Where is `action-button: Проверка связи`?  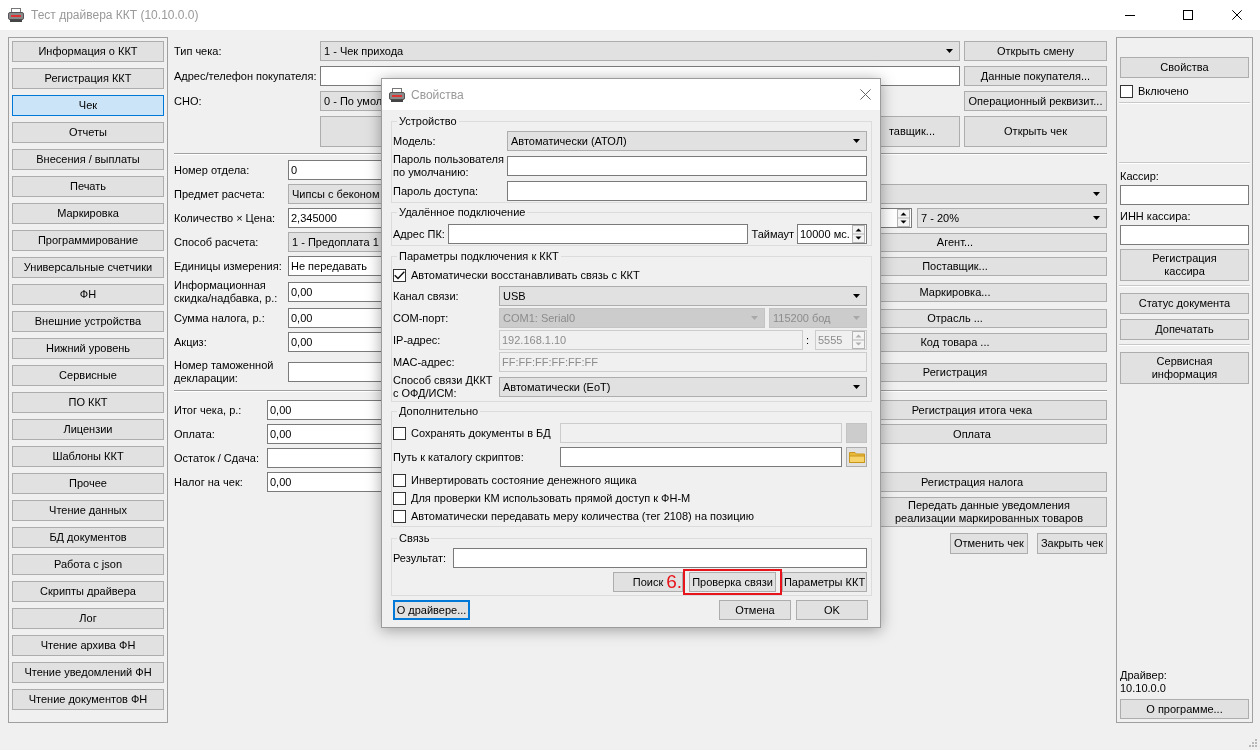 action-button: Проверка связи is located at coordinates (732, 582).